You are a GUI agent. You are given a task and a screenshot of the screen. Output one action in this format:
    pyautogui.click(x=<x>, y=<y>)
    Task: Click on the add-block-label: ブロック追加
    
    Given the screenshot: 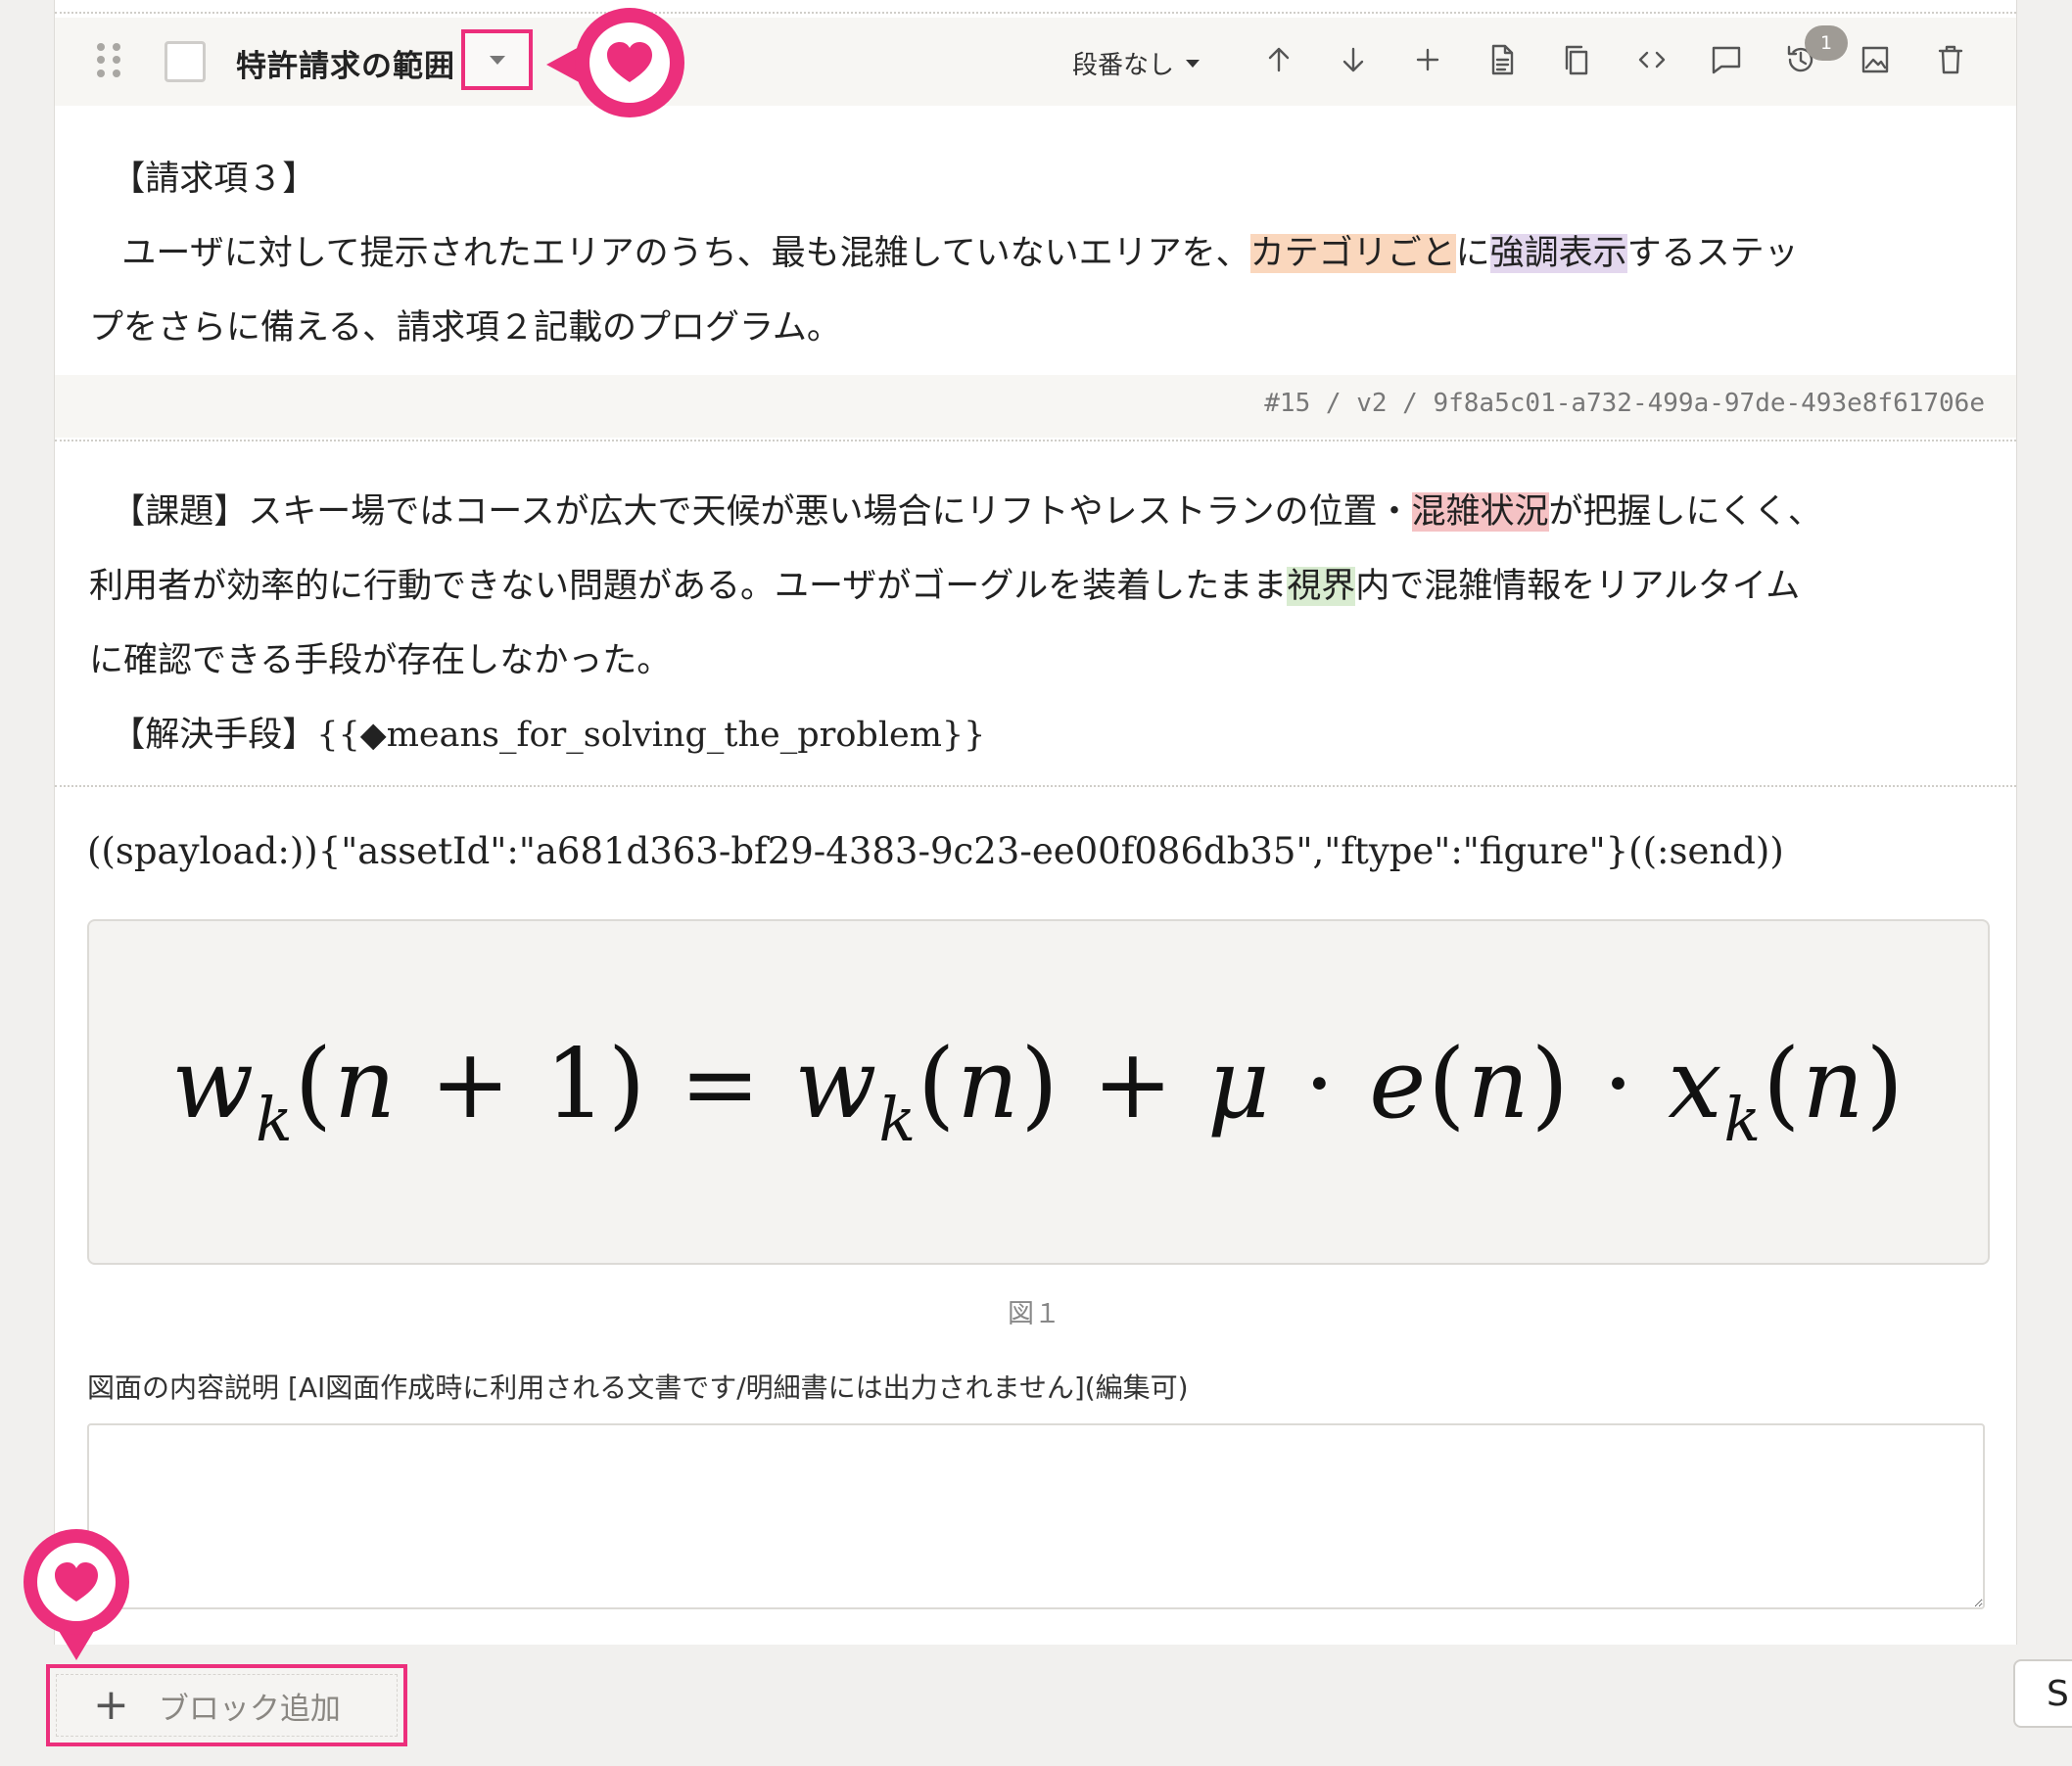 What is the action you would take?
    pyautogui.click(x=249, y=1709)
    